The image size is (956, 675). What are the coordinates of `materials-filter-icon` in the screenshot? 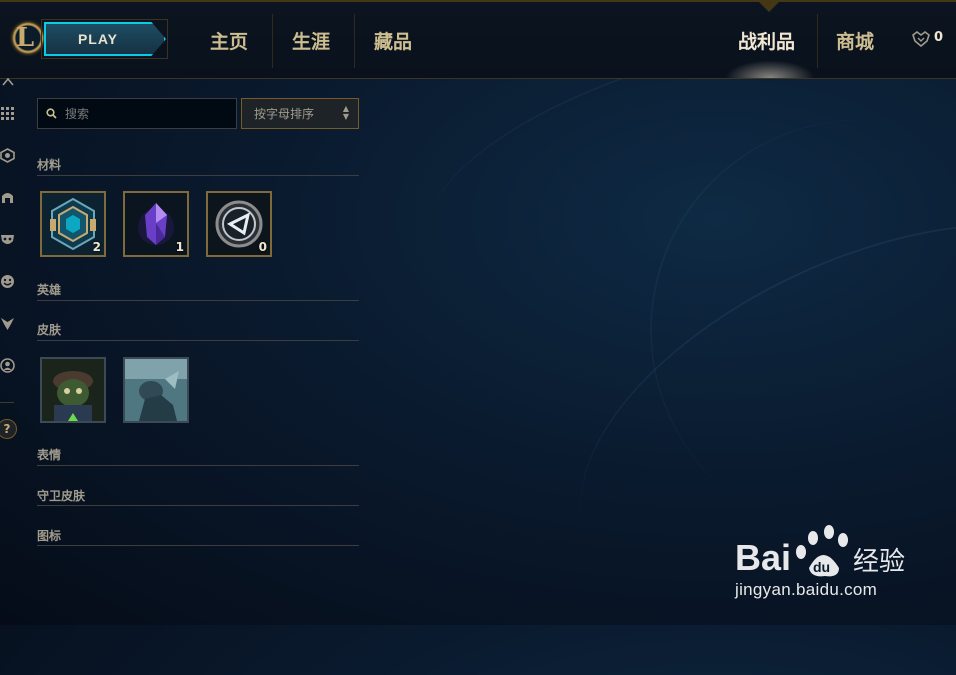 It's located at (7, 155).